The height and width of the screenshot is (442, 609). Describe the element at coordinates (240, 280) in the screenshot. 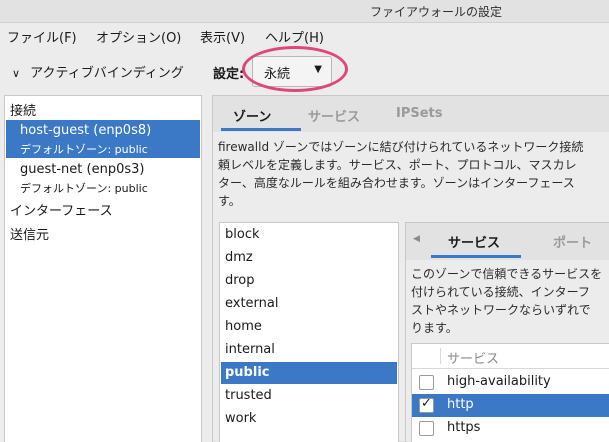

I see `zone-label: drop` at that location.